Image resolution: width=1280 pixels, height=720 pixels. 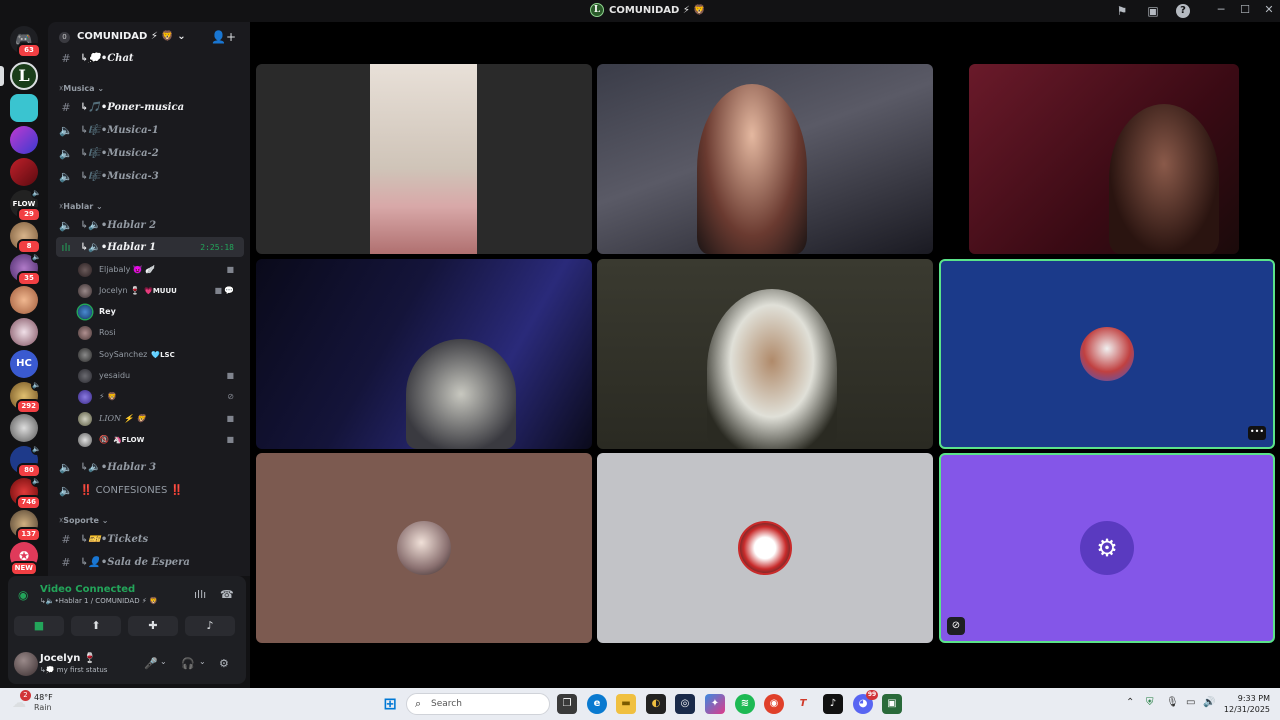 I want to click on server-icon-16: ✪ NEW, so click(x=23, y=559).